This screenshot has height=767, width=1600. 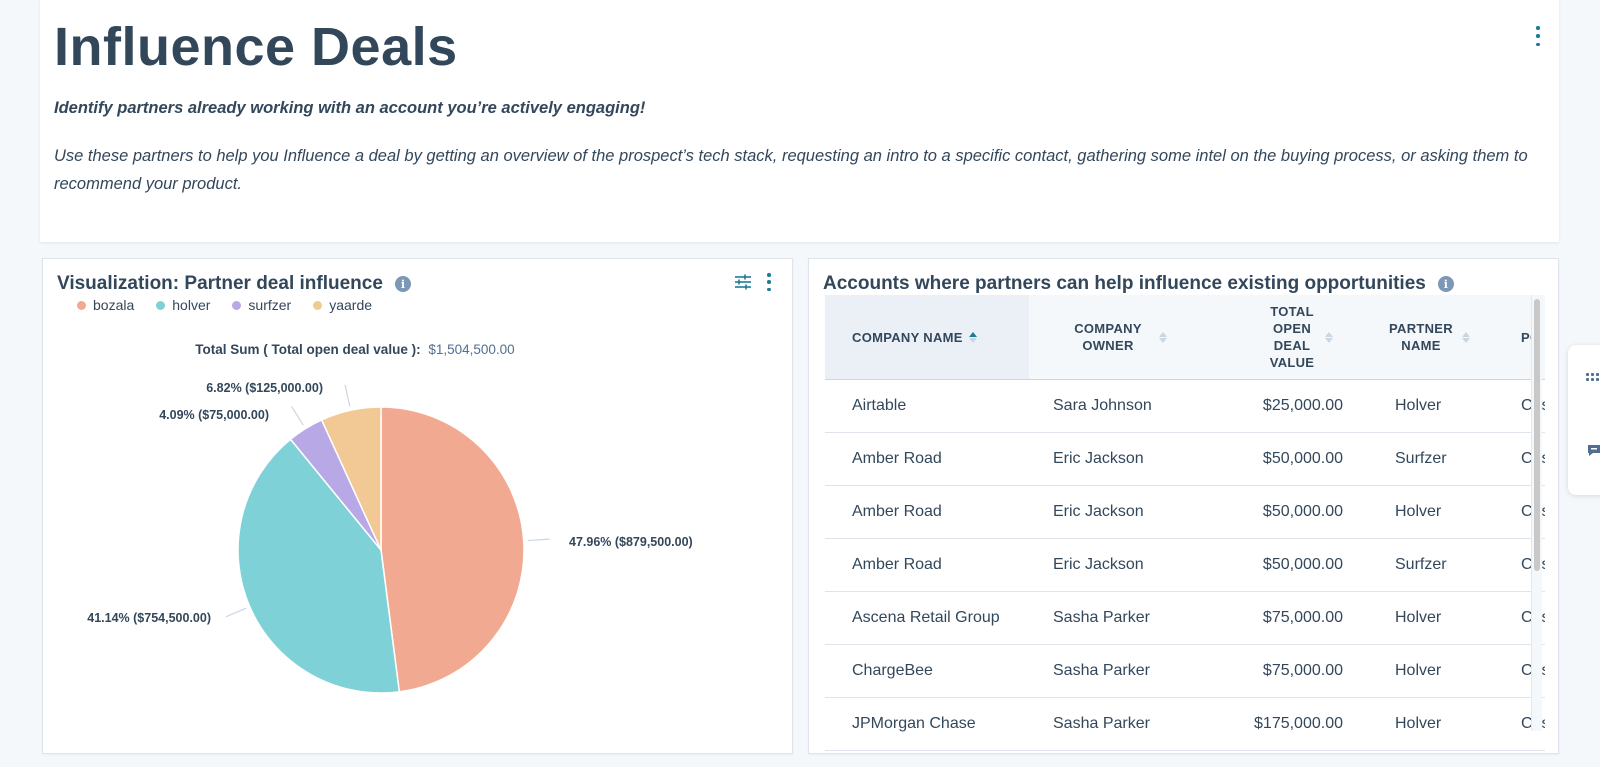 I want to click on column-header-label: PARTNER NAME, so click(x=1421, y=337).